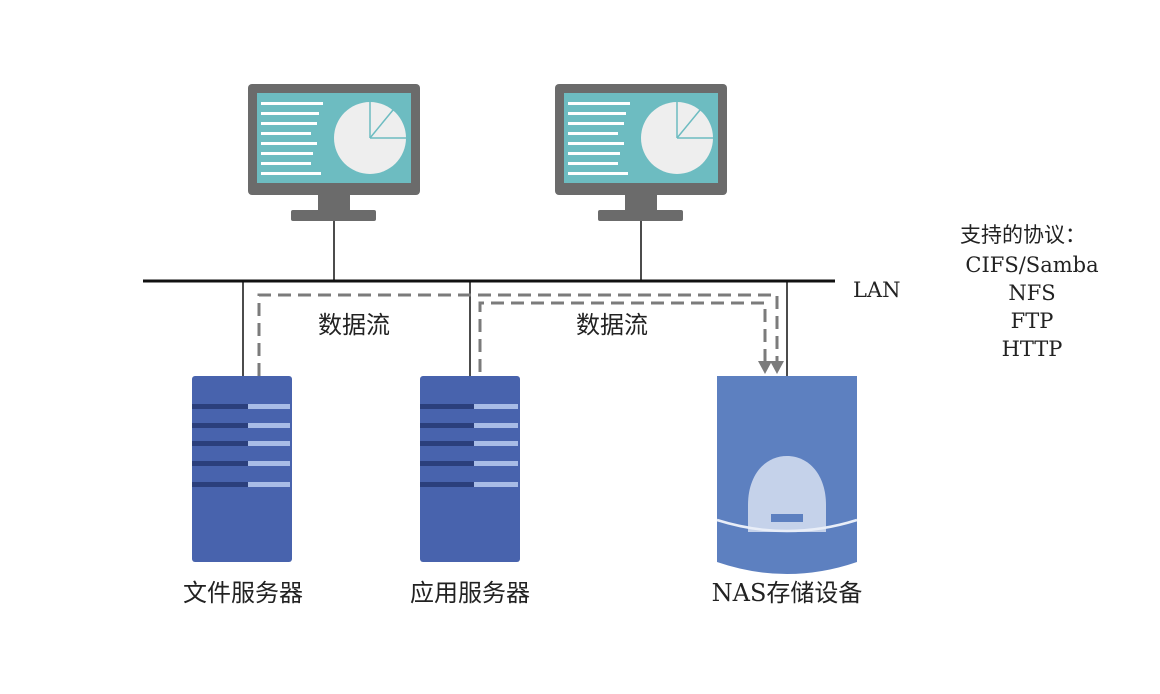 This screenshot has height=694, width=1160. What do you see at coordinates (242, 469) in the screenshot?
I see `file-server-icon` at bounding box center [242, 469].